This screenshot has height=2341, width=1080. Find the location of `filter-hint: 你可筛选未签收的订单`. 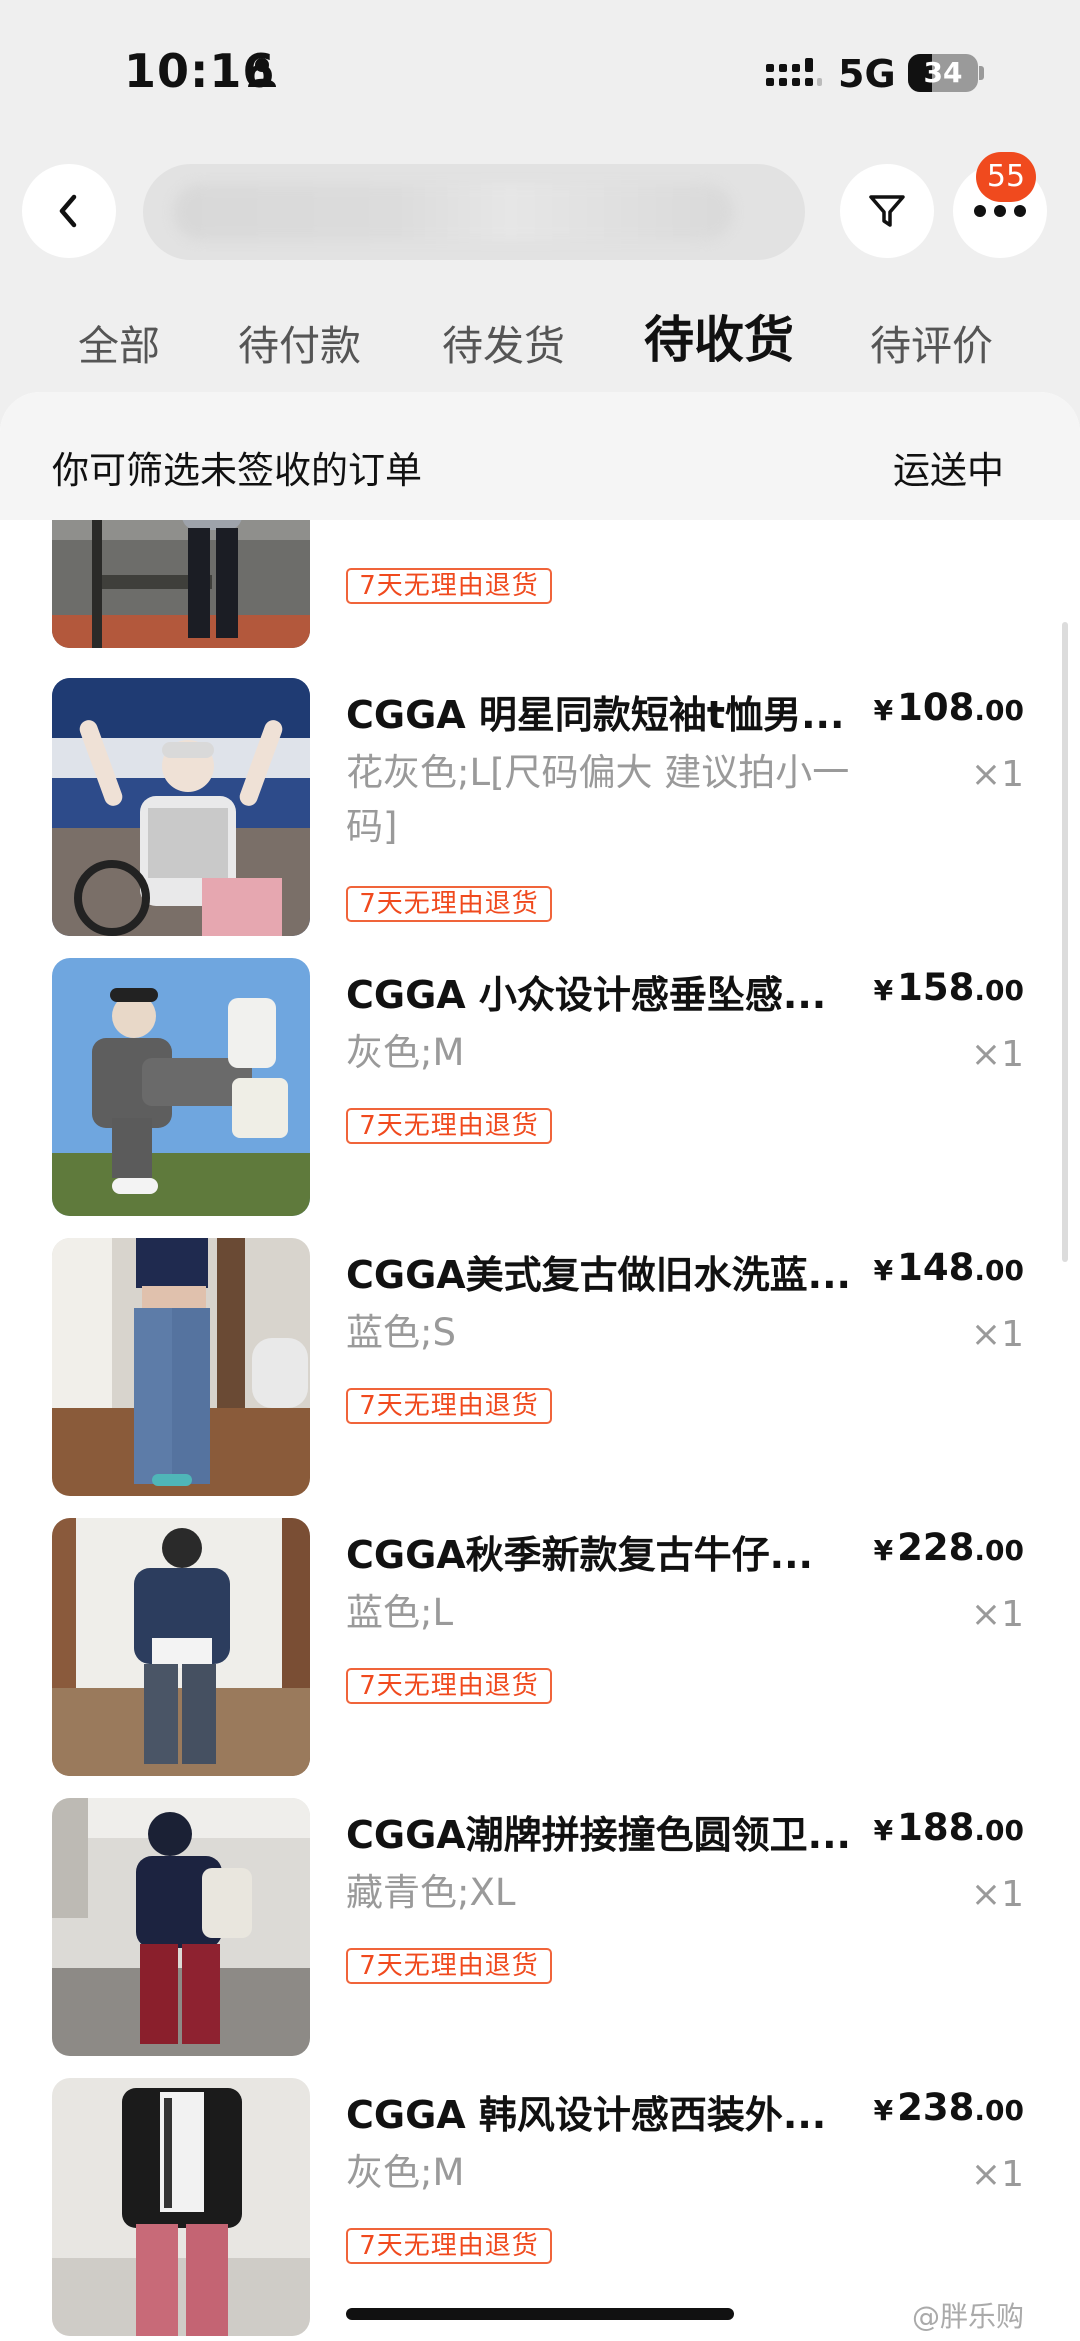

filter-hint: 你可筛选未签收的订单 is located at coordinates (237, 470).